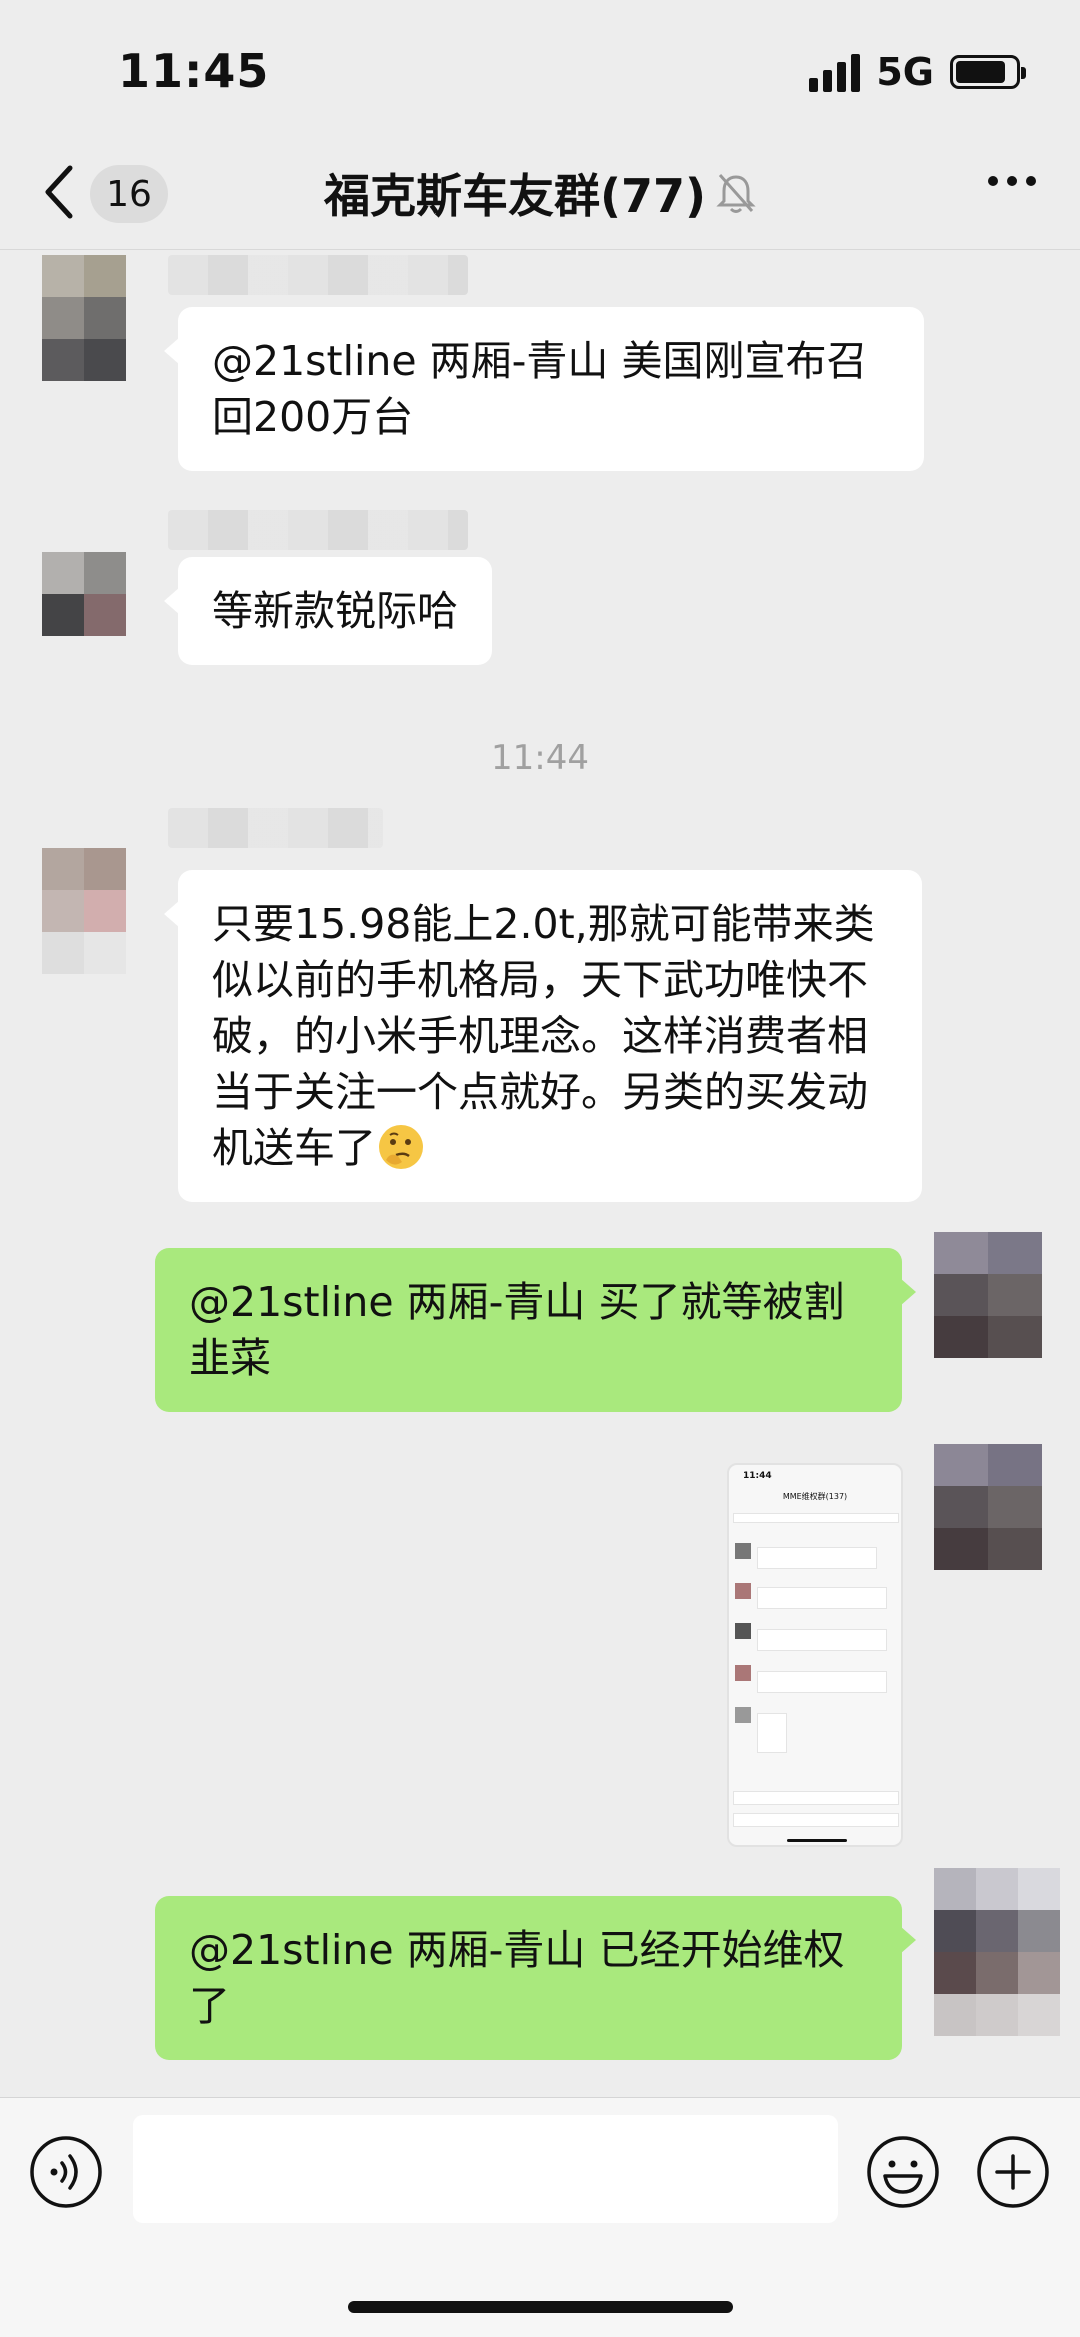 This screenshot has width=1080, height=2337. I want to click on thinking-face-emoji-icon, so click(401, 1147).